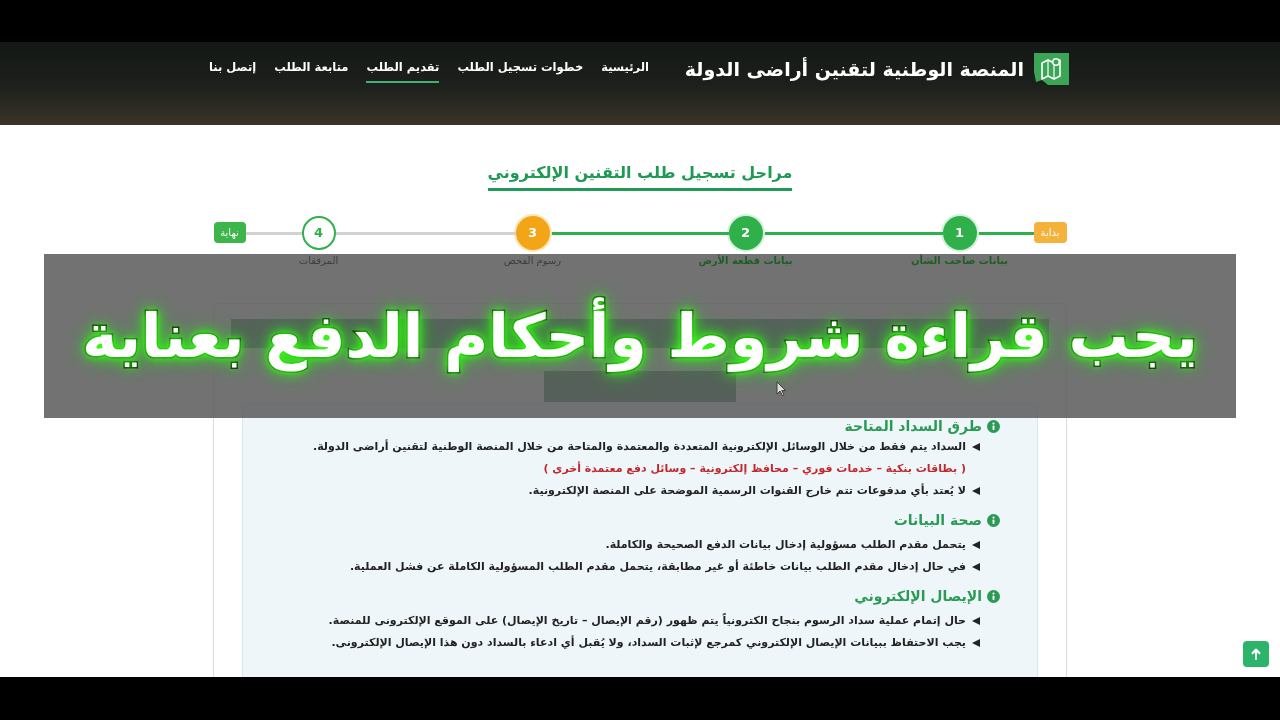 This screenshot has width=1280, height=720. I want to click on map-logo-icon, so click(1051, 69).